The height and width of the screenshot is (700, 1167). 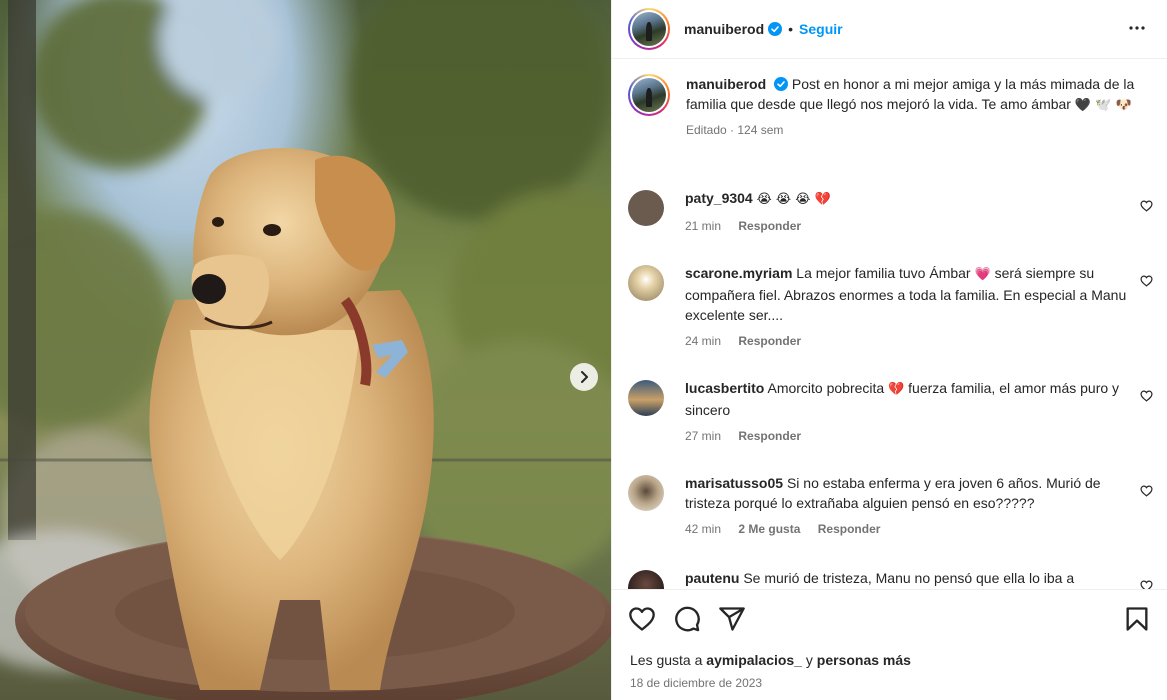 I want to click on liker-username: aymipalacios_, so click(x=754, y=660).